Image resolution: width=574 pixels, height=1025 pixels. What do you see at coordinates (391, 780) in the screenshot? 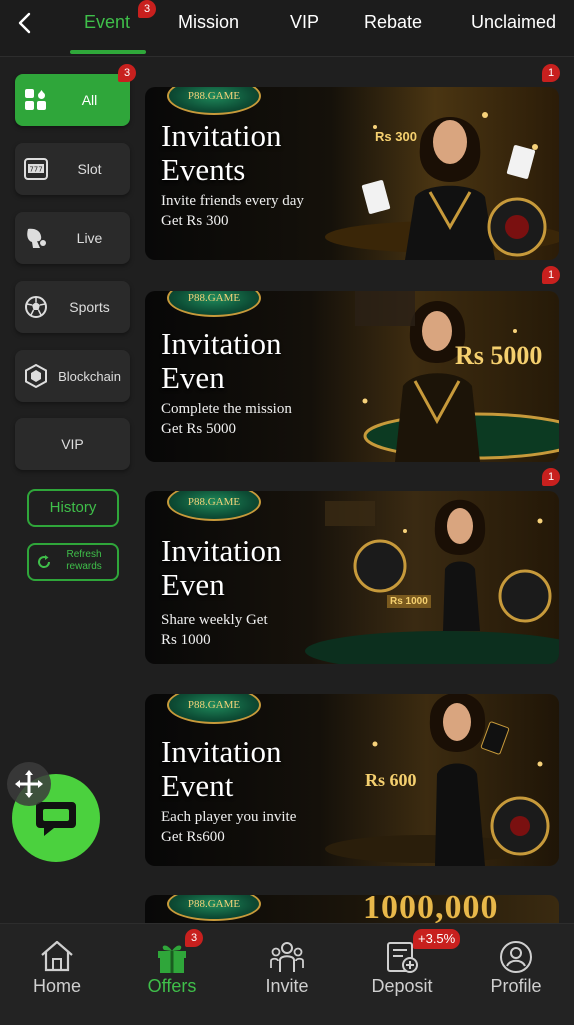
I see `banner-amount: Rs 600` at bounding box center [391, 780].